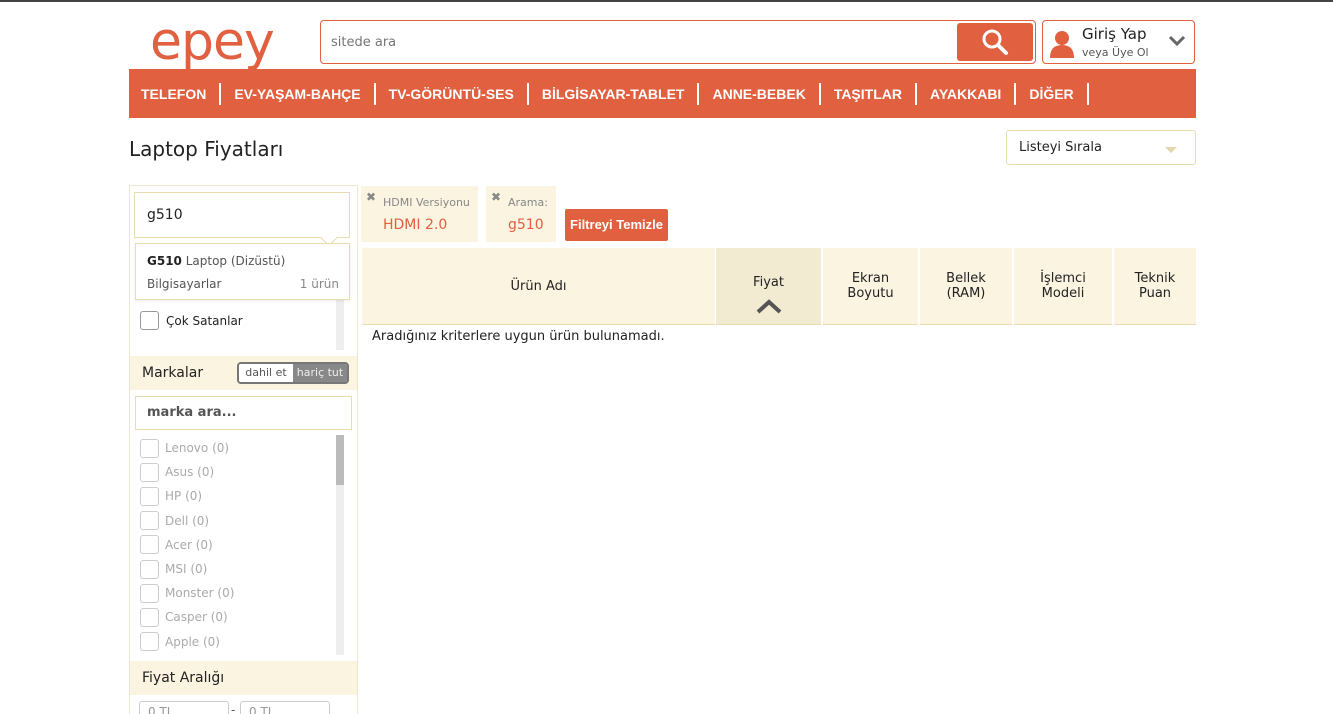  Describe the element at coordinates (235, 496) in the screenshot. I see `brand-option: HP (0)` at that location.